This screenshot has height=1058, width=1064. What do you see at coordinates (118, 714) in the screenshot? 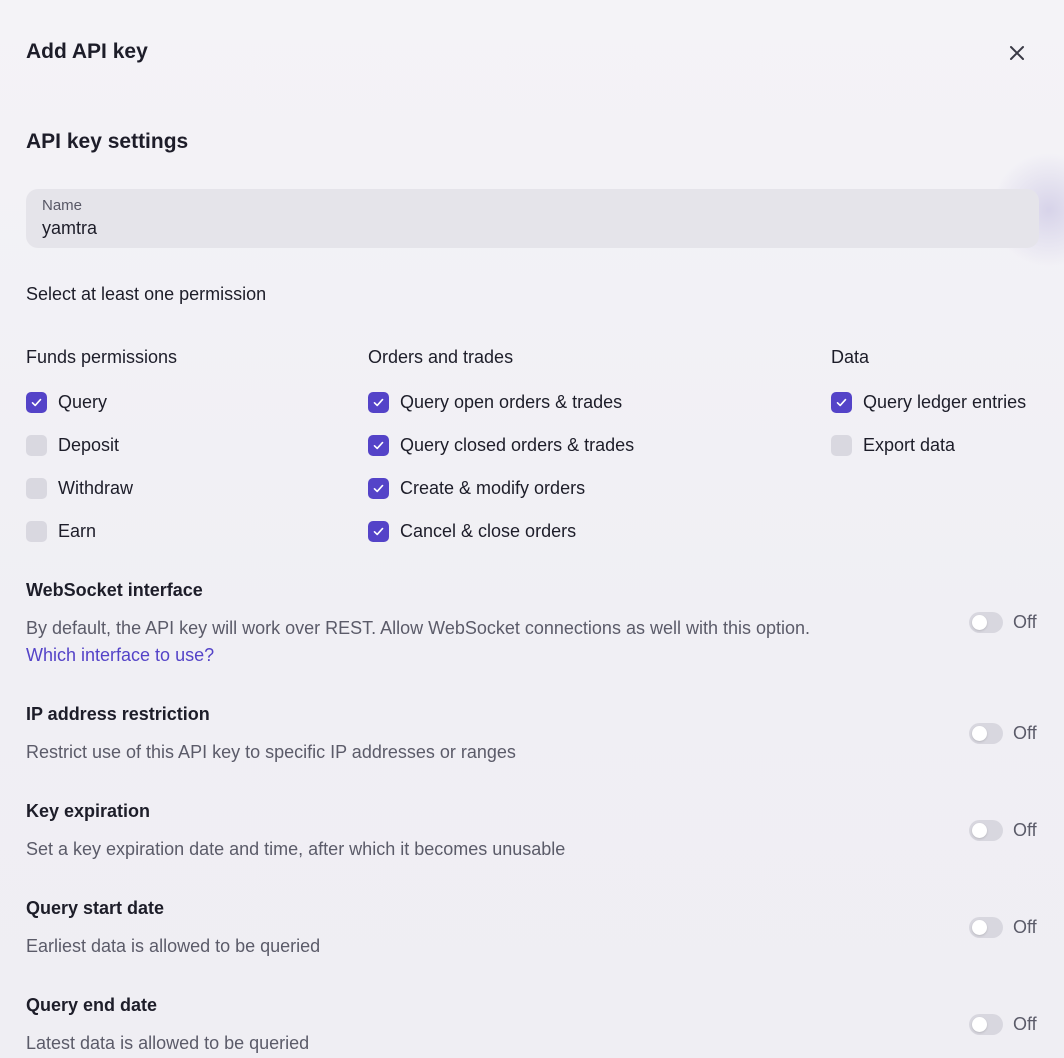
I see `ip-restriction-title: IP address restriction` at bounding box center [118, 714].